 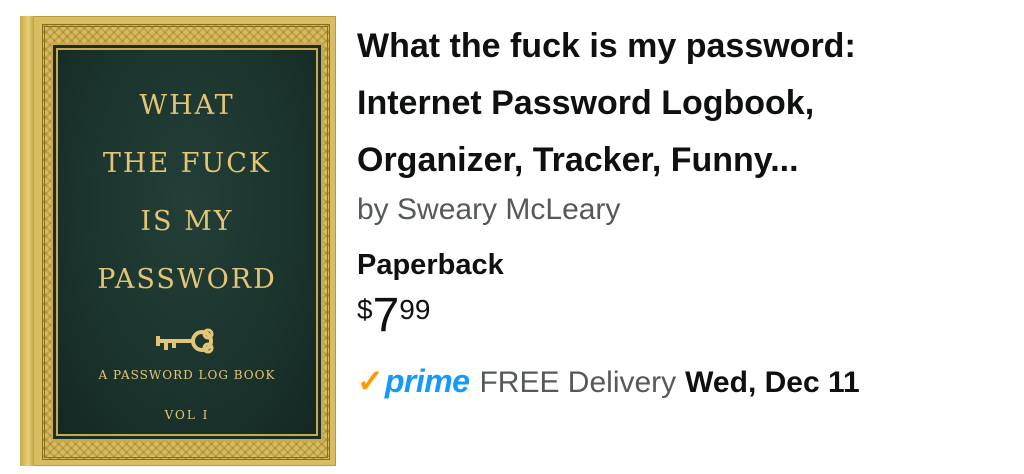 I want to click on cover-volume: VOL I, so click(x=187, y=415).